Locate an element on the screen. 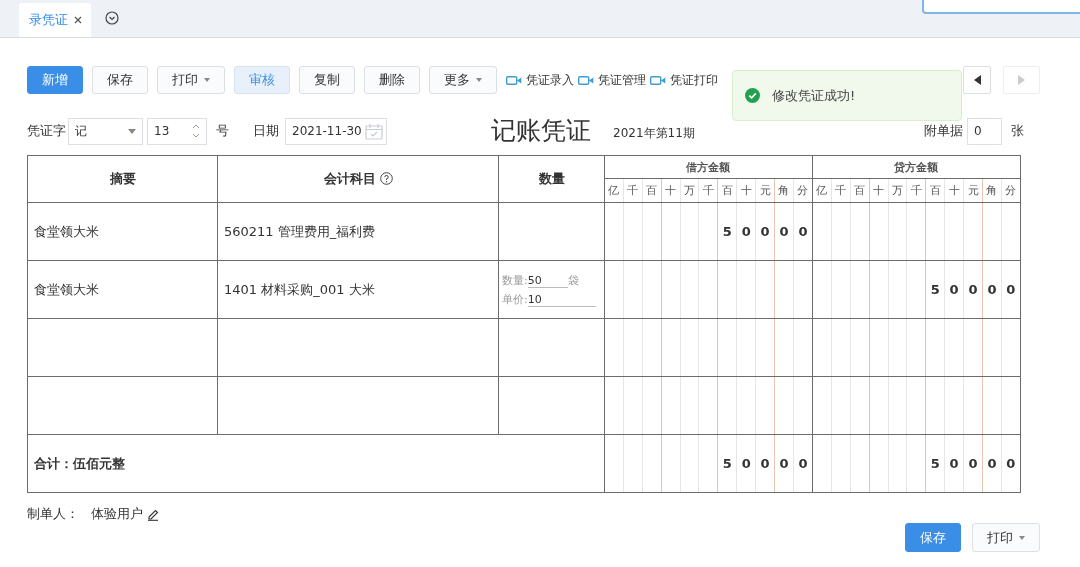 This screenshot has width=1080, height=567. check-circle-icon is located at coordinates (752, 95).